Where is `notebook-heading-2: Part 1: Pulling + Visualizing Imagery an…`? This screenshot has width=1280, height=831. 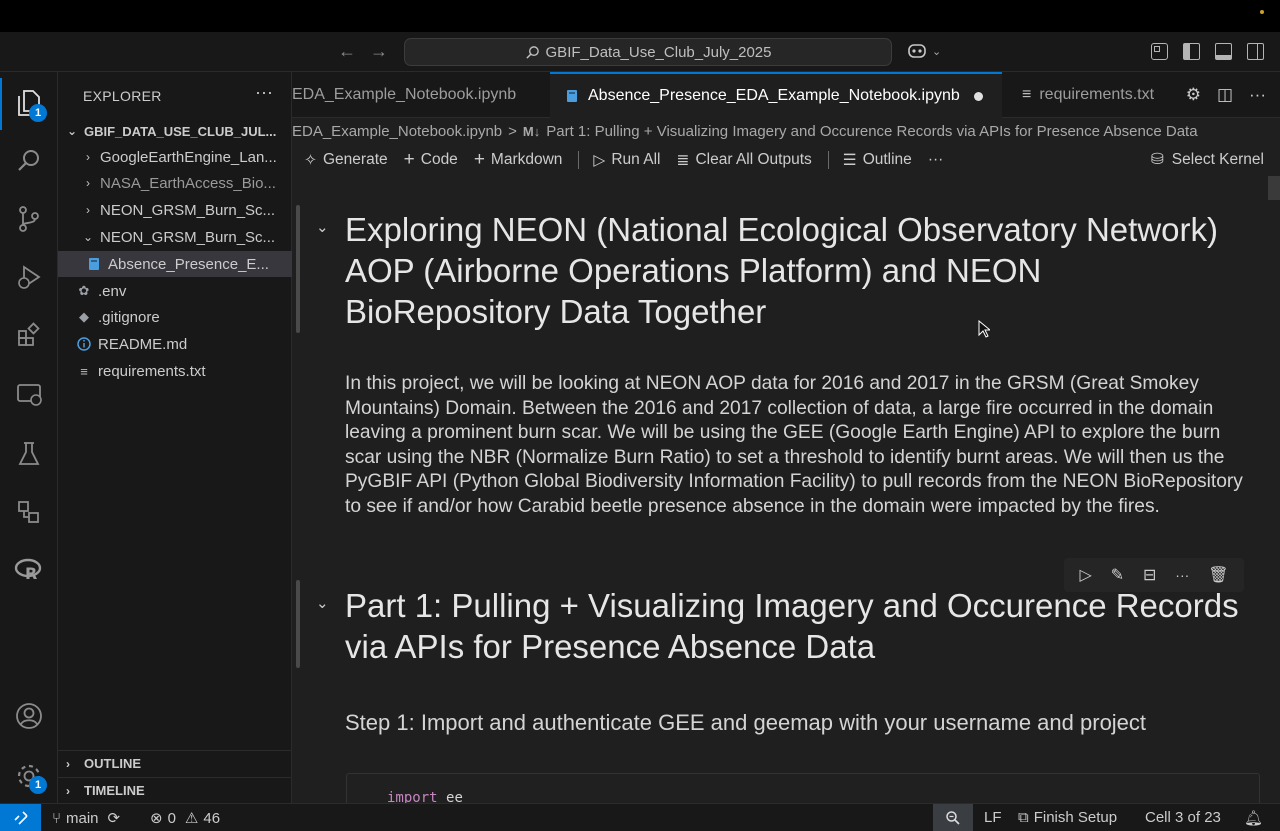
notebook-heading-2: Part 1: Pulling + Visualizing Imagery an… is located at coordinates (792, 626).